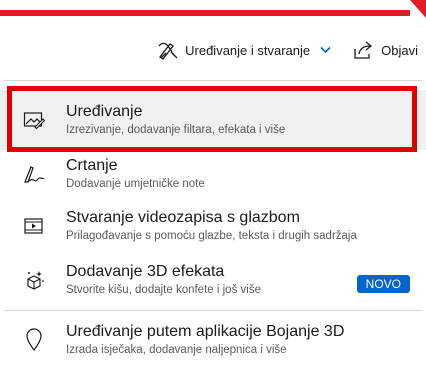 The width and height of the screenshot is (426, 374). I want to click on toolbar: Uređivanje i stvaranje Objavi, so click(213, 50).